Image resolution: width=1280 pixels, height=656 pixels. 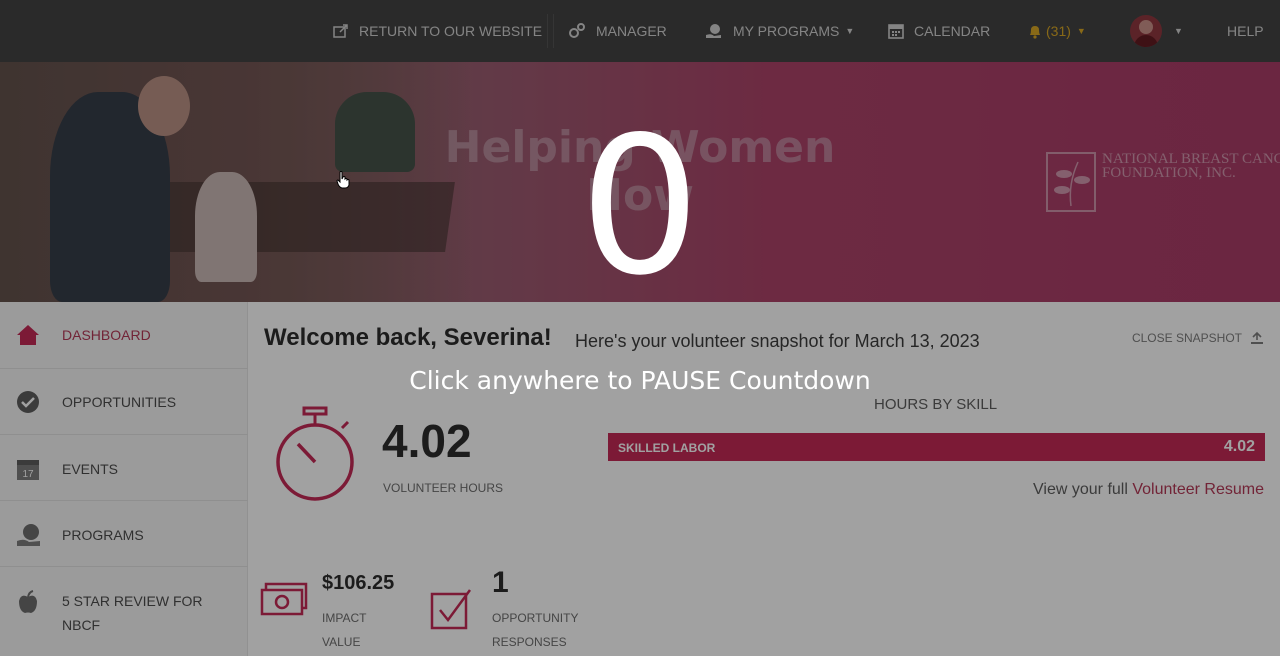 What do you see at coordinates (640, 206) in the screenshot?
I see `countdown-number: 0` at bounding box center [640, 206].